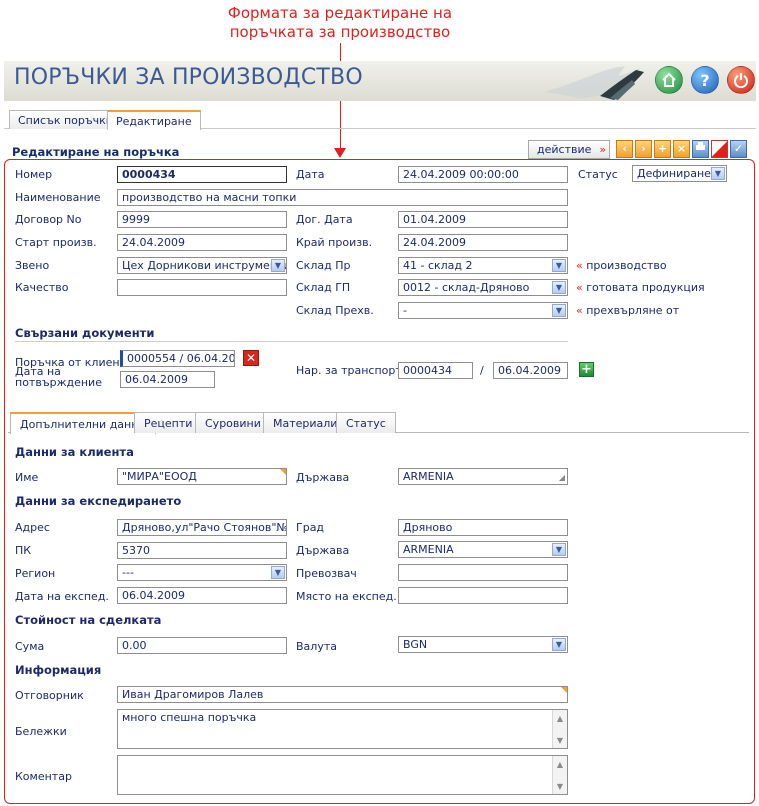 The height and width of the screenshot is (806, 759). Describe the element at coordinates (42, 287) in the screenshot. I see `quality-label: Качество` at that location.